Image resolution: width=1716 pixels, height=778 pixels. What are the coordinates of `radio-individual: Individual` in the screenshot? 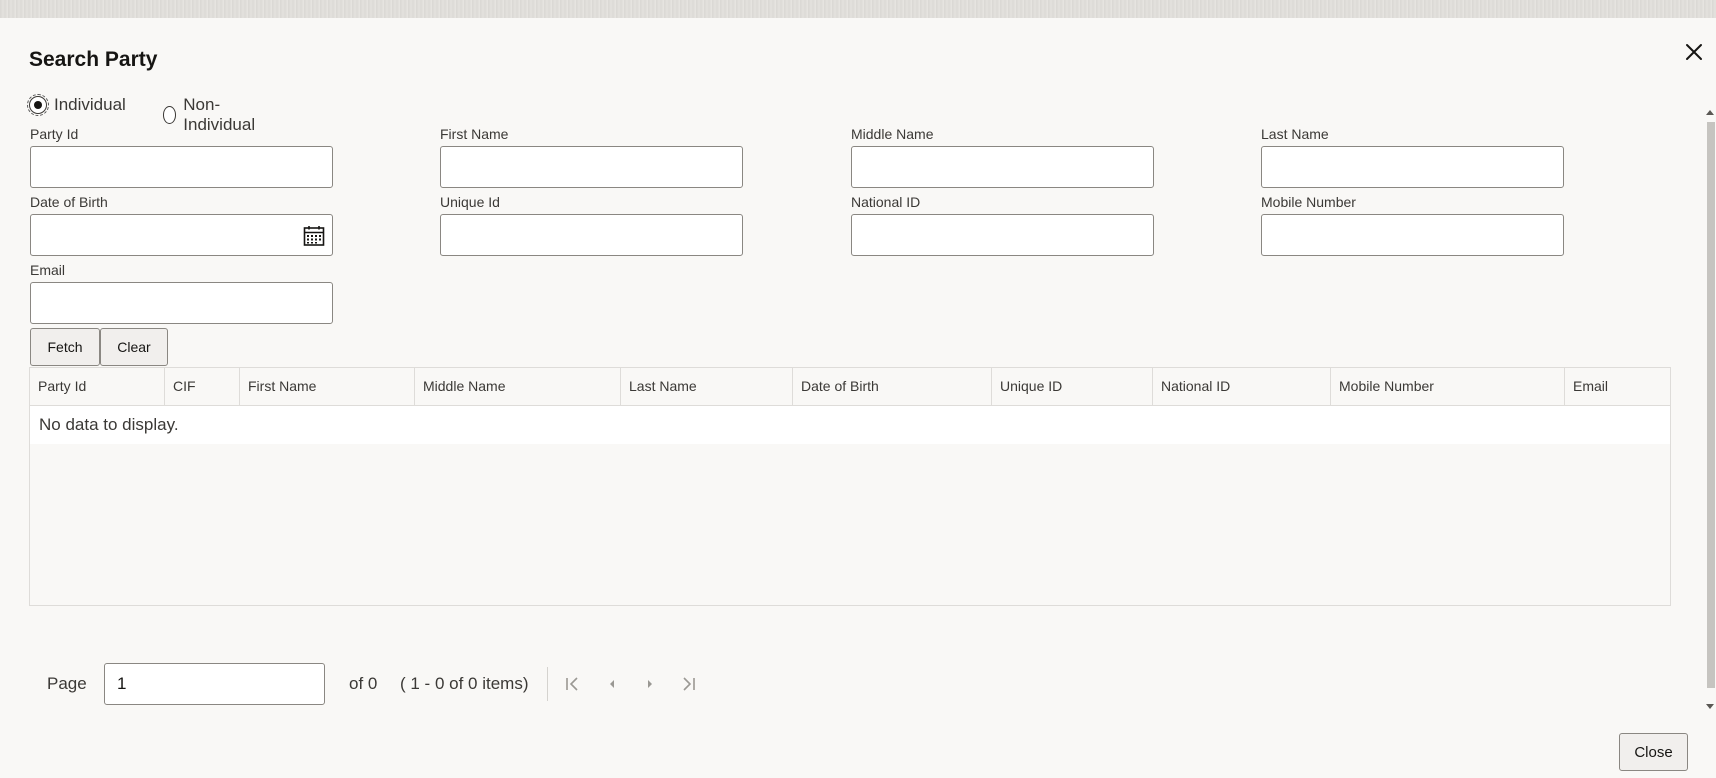 It's located at (76, 105).